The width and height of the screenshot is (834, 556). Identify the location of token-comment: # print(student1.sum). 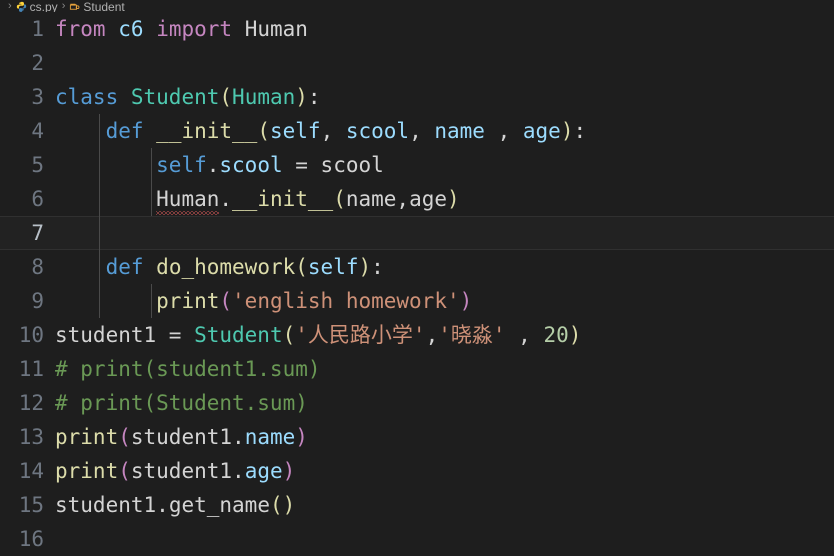
(188, 369).